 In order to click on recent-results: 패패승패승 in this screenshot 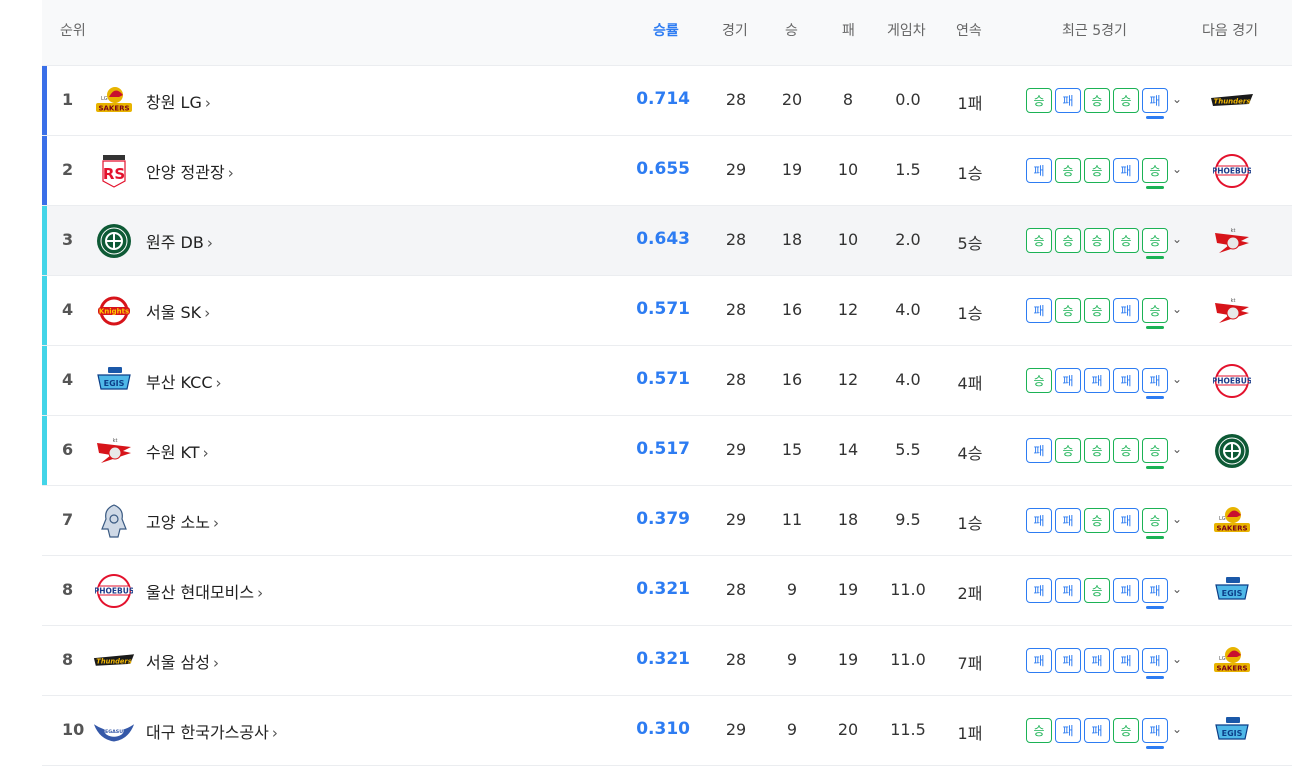, I will do `click(1097, 523)`.